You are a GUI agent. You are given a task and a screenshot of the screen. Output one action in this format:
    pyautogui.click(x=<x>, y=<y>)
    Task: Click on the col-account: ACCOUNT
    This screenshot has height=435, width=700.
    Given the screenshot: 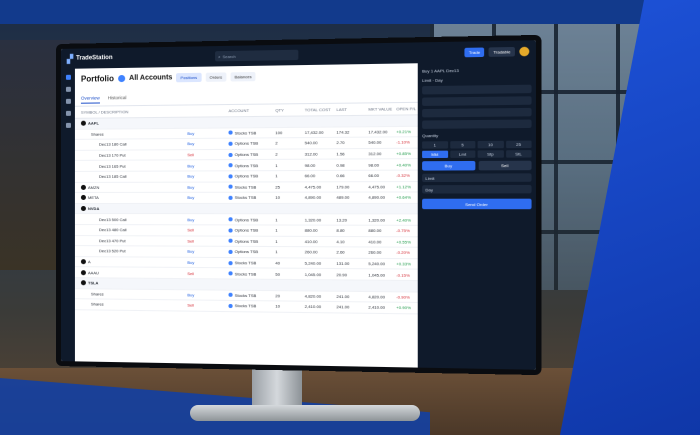 What is the action you would take?
    pyautogui.click(x=251, y=110)
    